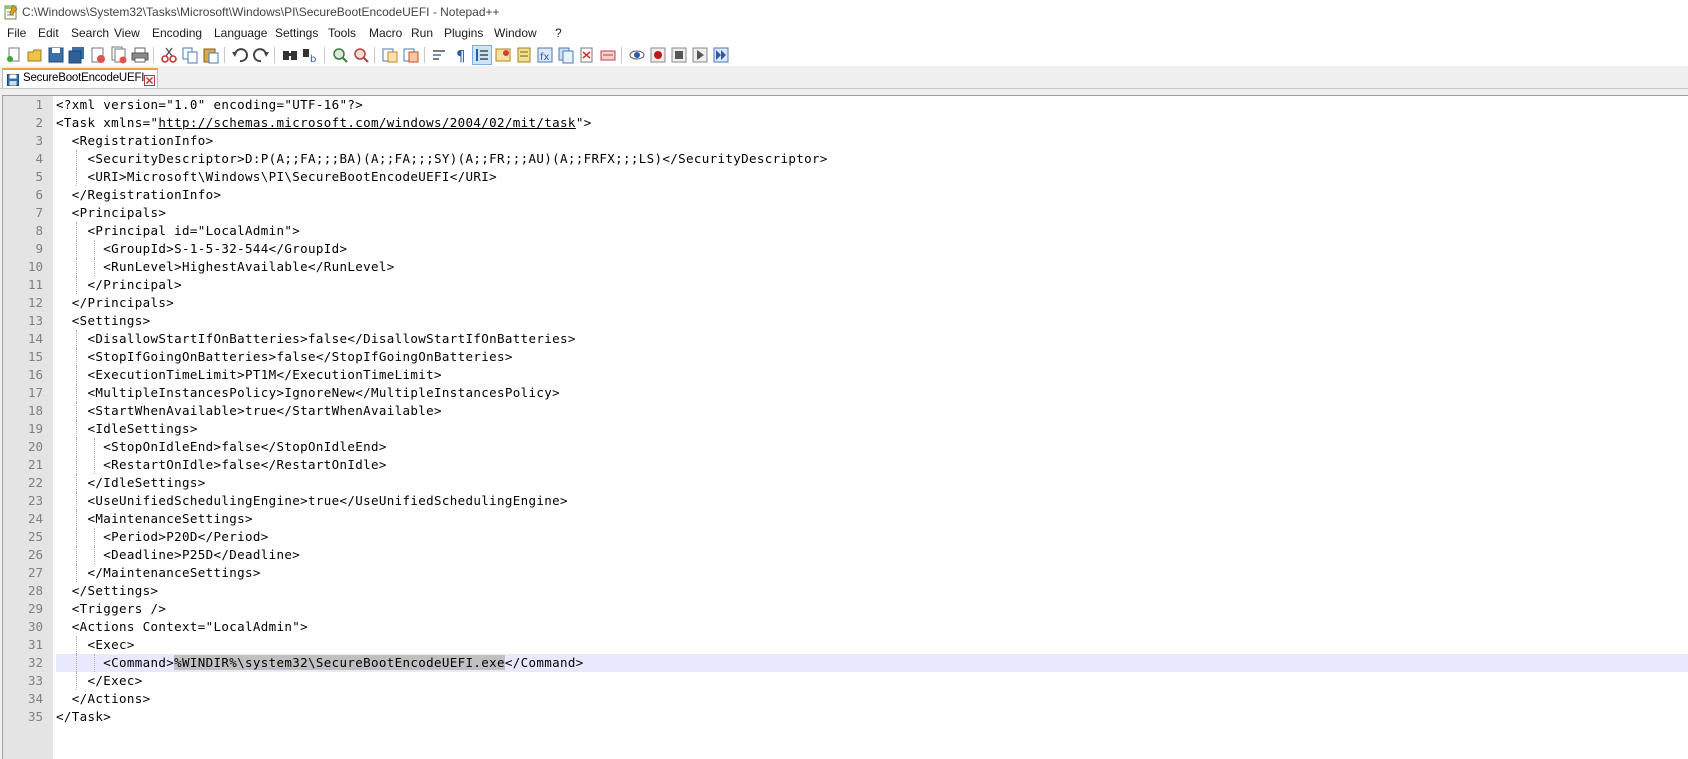 Image resolution: width=1688 pixels, height=759 pixels. What do you see at coordinates (177, 33) in the screenshot?
I see `menu-encoding: Encoding` at bounding box center [177, 33].